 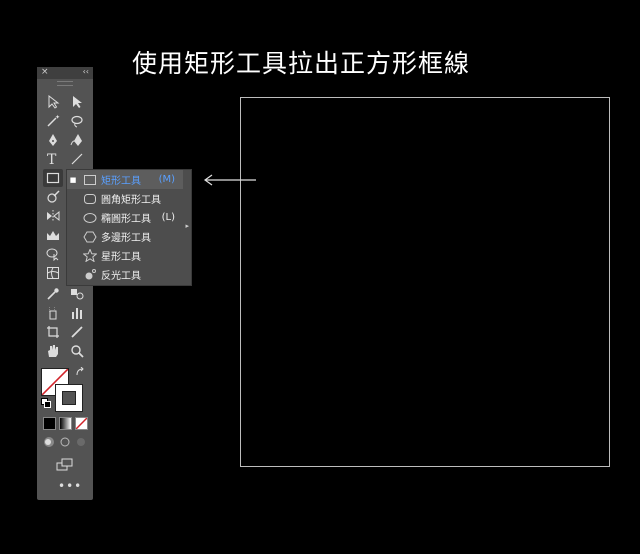 I want to click on pointer-arrow-icon, so click(x=229, y=180).